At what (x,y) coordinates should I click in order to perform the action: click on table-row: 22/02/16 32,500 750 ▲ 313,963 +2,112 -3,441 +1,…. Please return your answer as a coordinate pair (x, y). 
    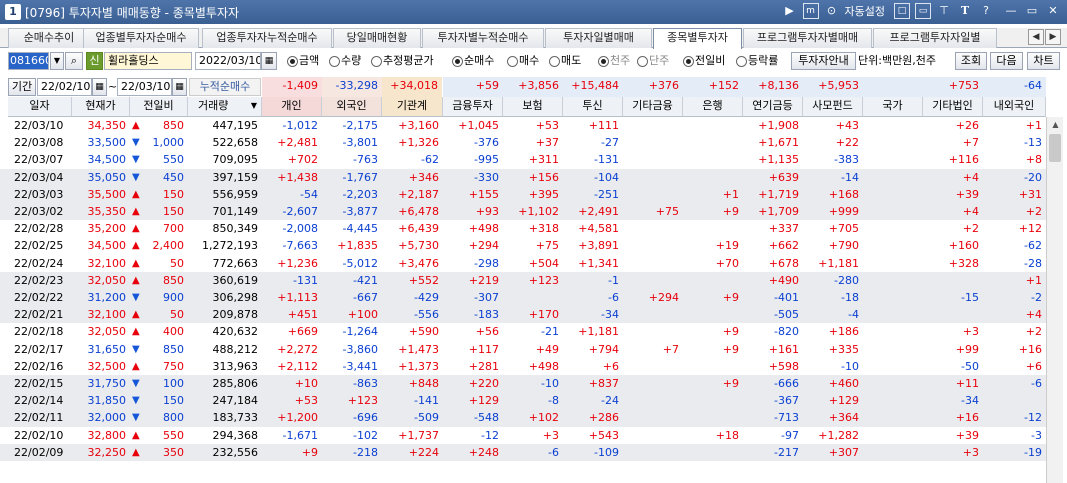
    Looking at the image, I should click on (523, 366).